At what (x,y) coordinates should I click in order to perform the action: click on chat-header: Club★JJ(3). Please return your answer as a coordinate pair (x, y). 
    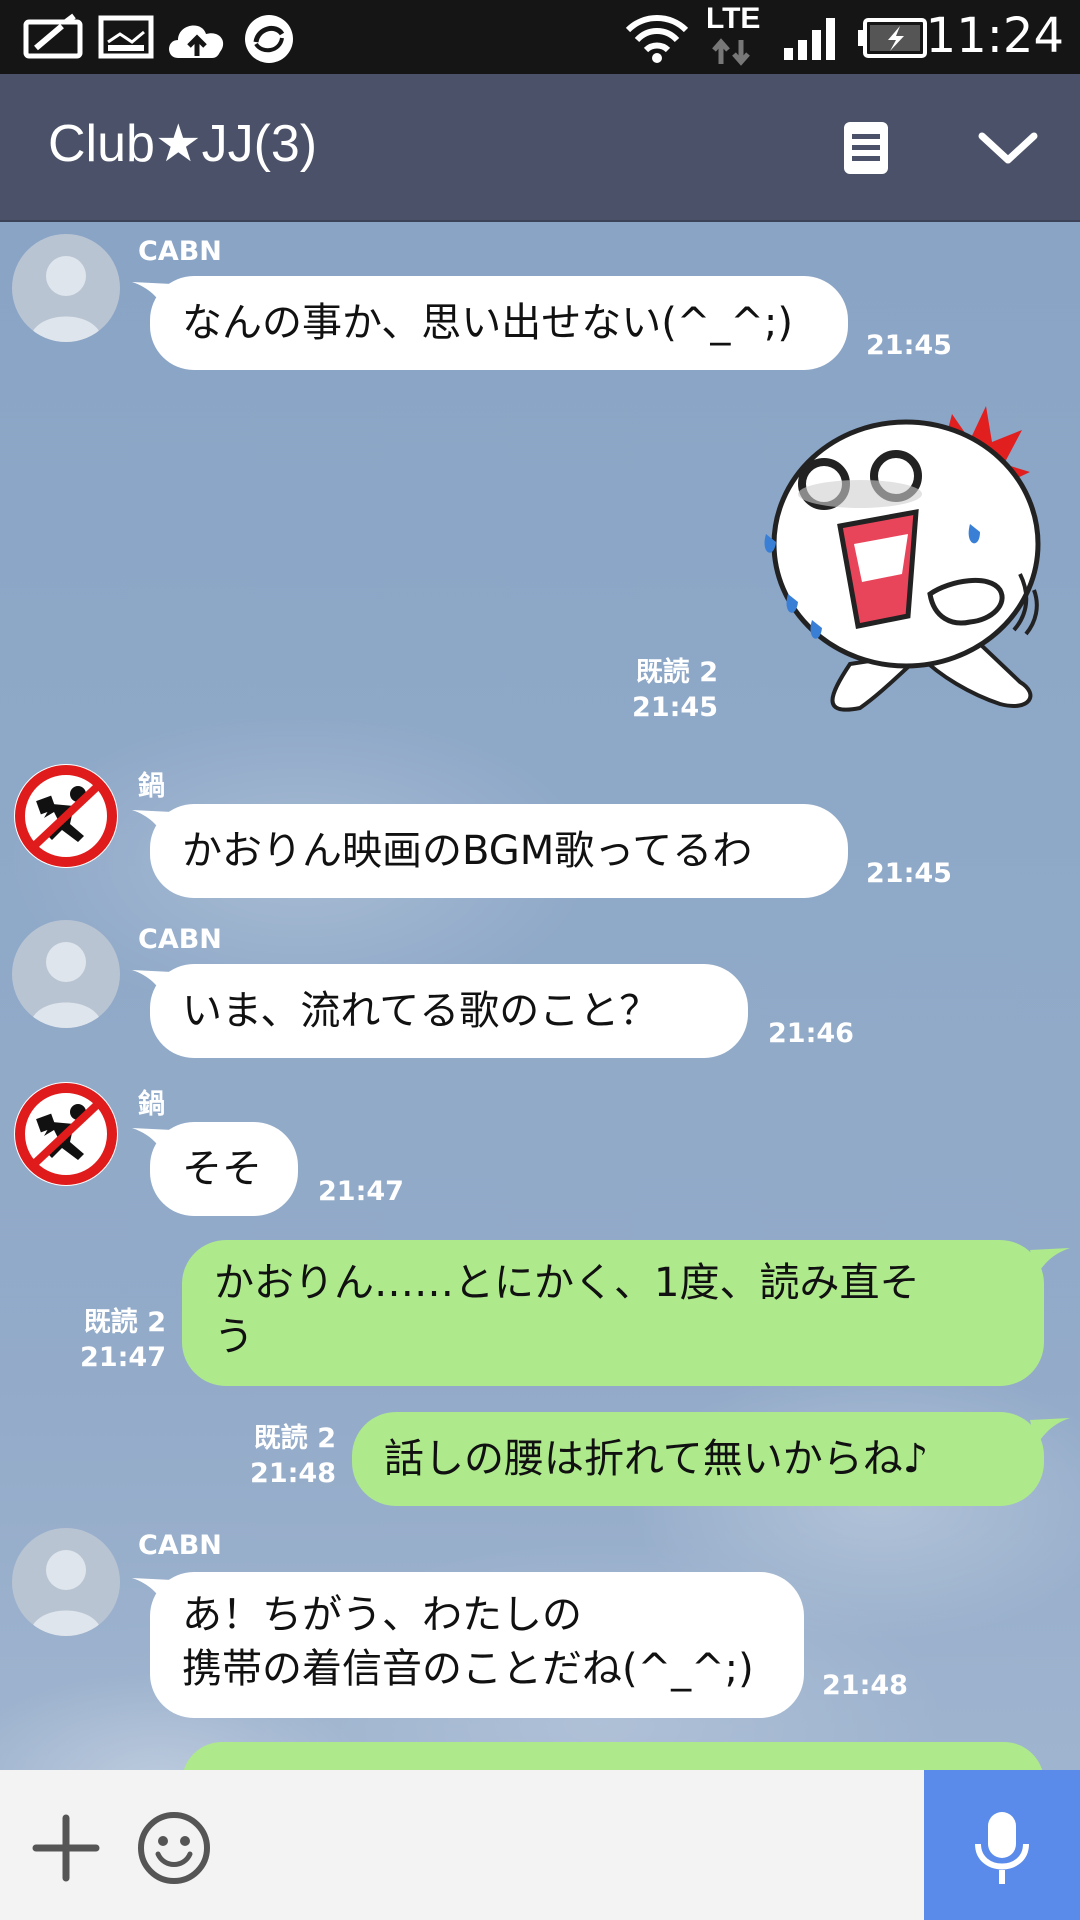
    Looking at the image, I should click on (540, 148).